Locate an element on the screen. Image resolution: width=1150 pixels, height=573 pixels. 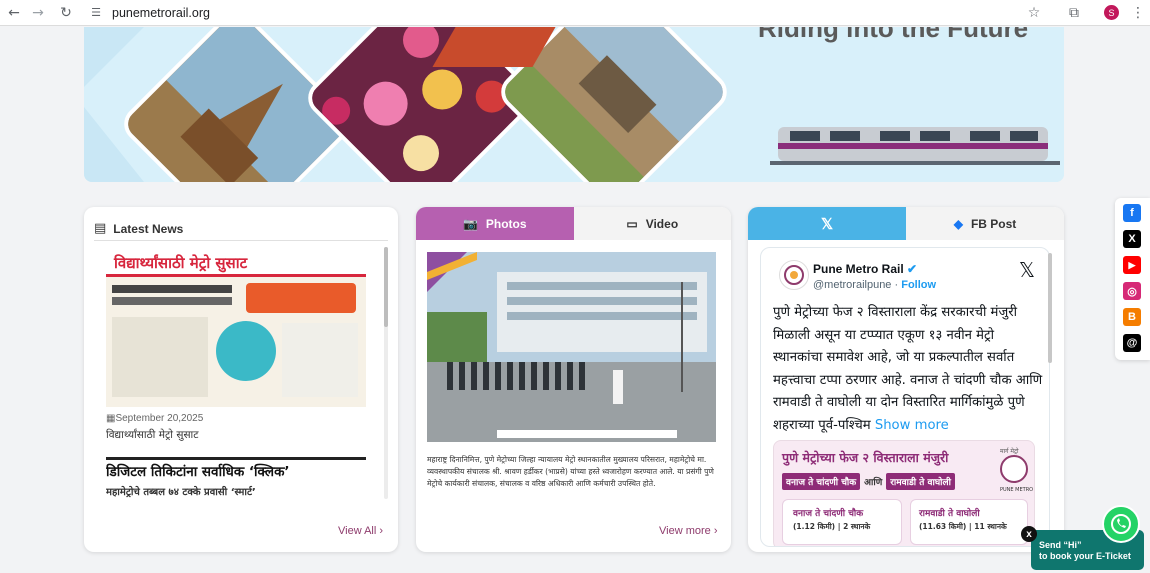
instagram-icon: ◎ is located at coordinates (1132, 291).